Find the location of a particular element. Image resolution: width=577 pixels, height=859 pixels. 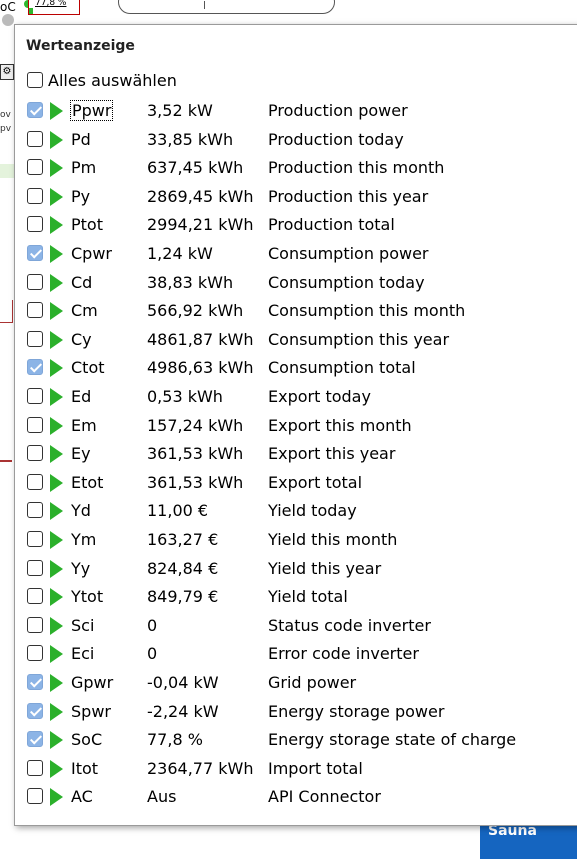

value-row-ac: AC Aus API Connector is located at coordinates (297, 798).